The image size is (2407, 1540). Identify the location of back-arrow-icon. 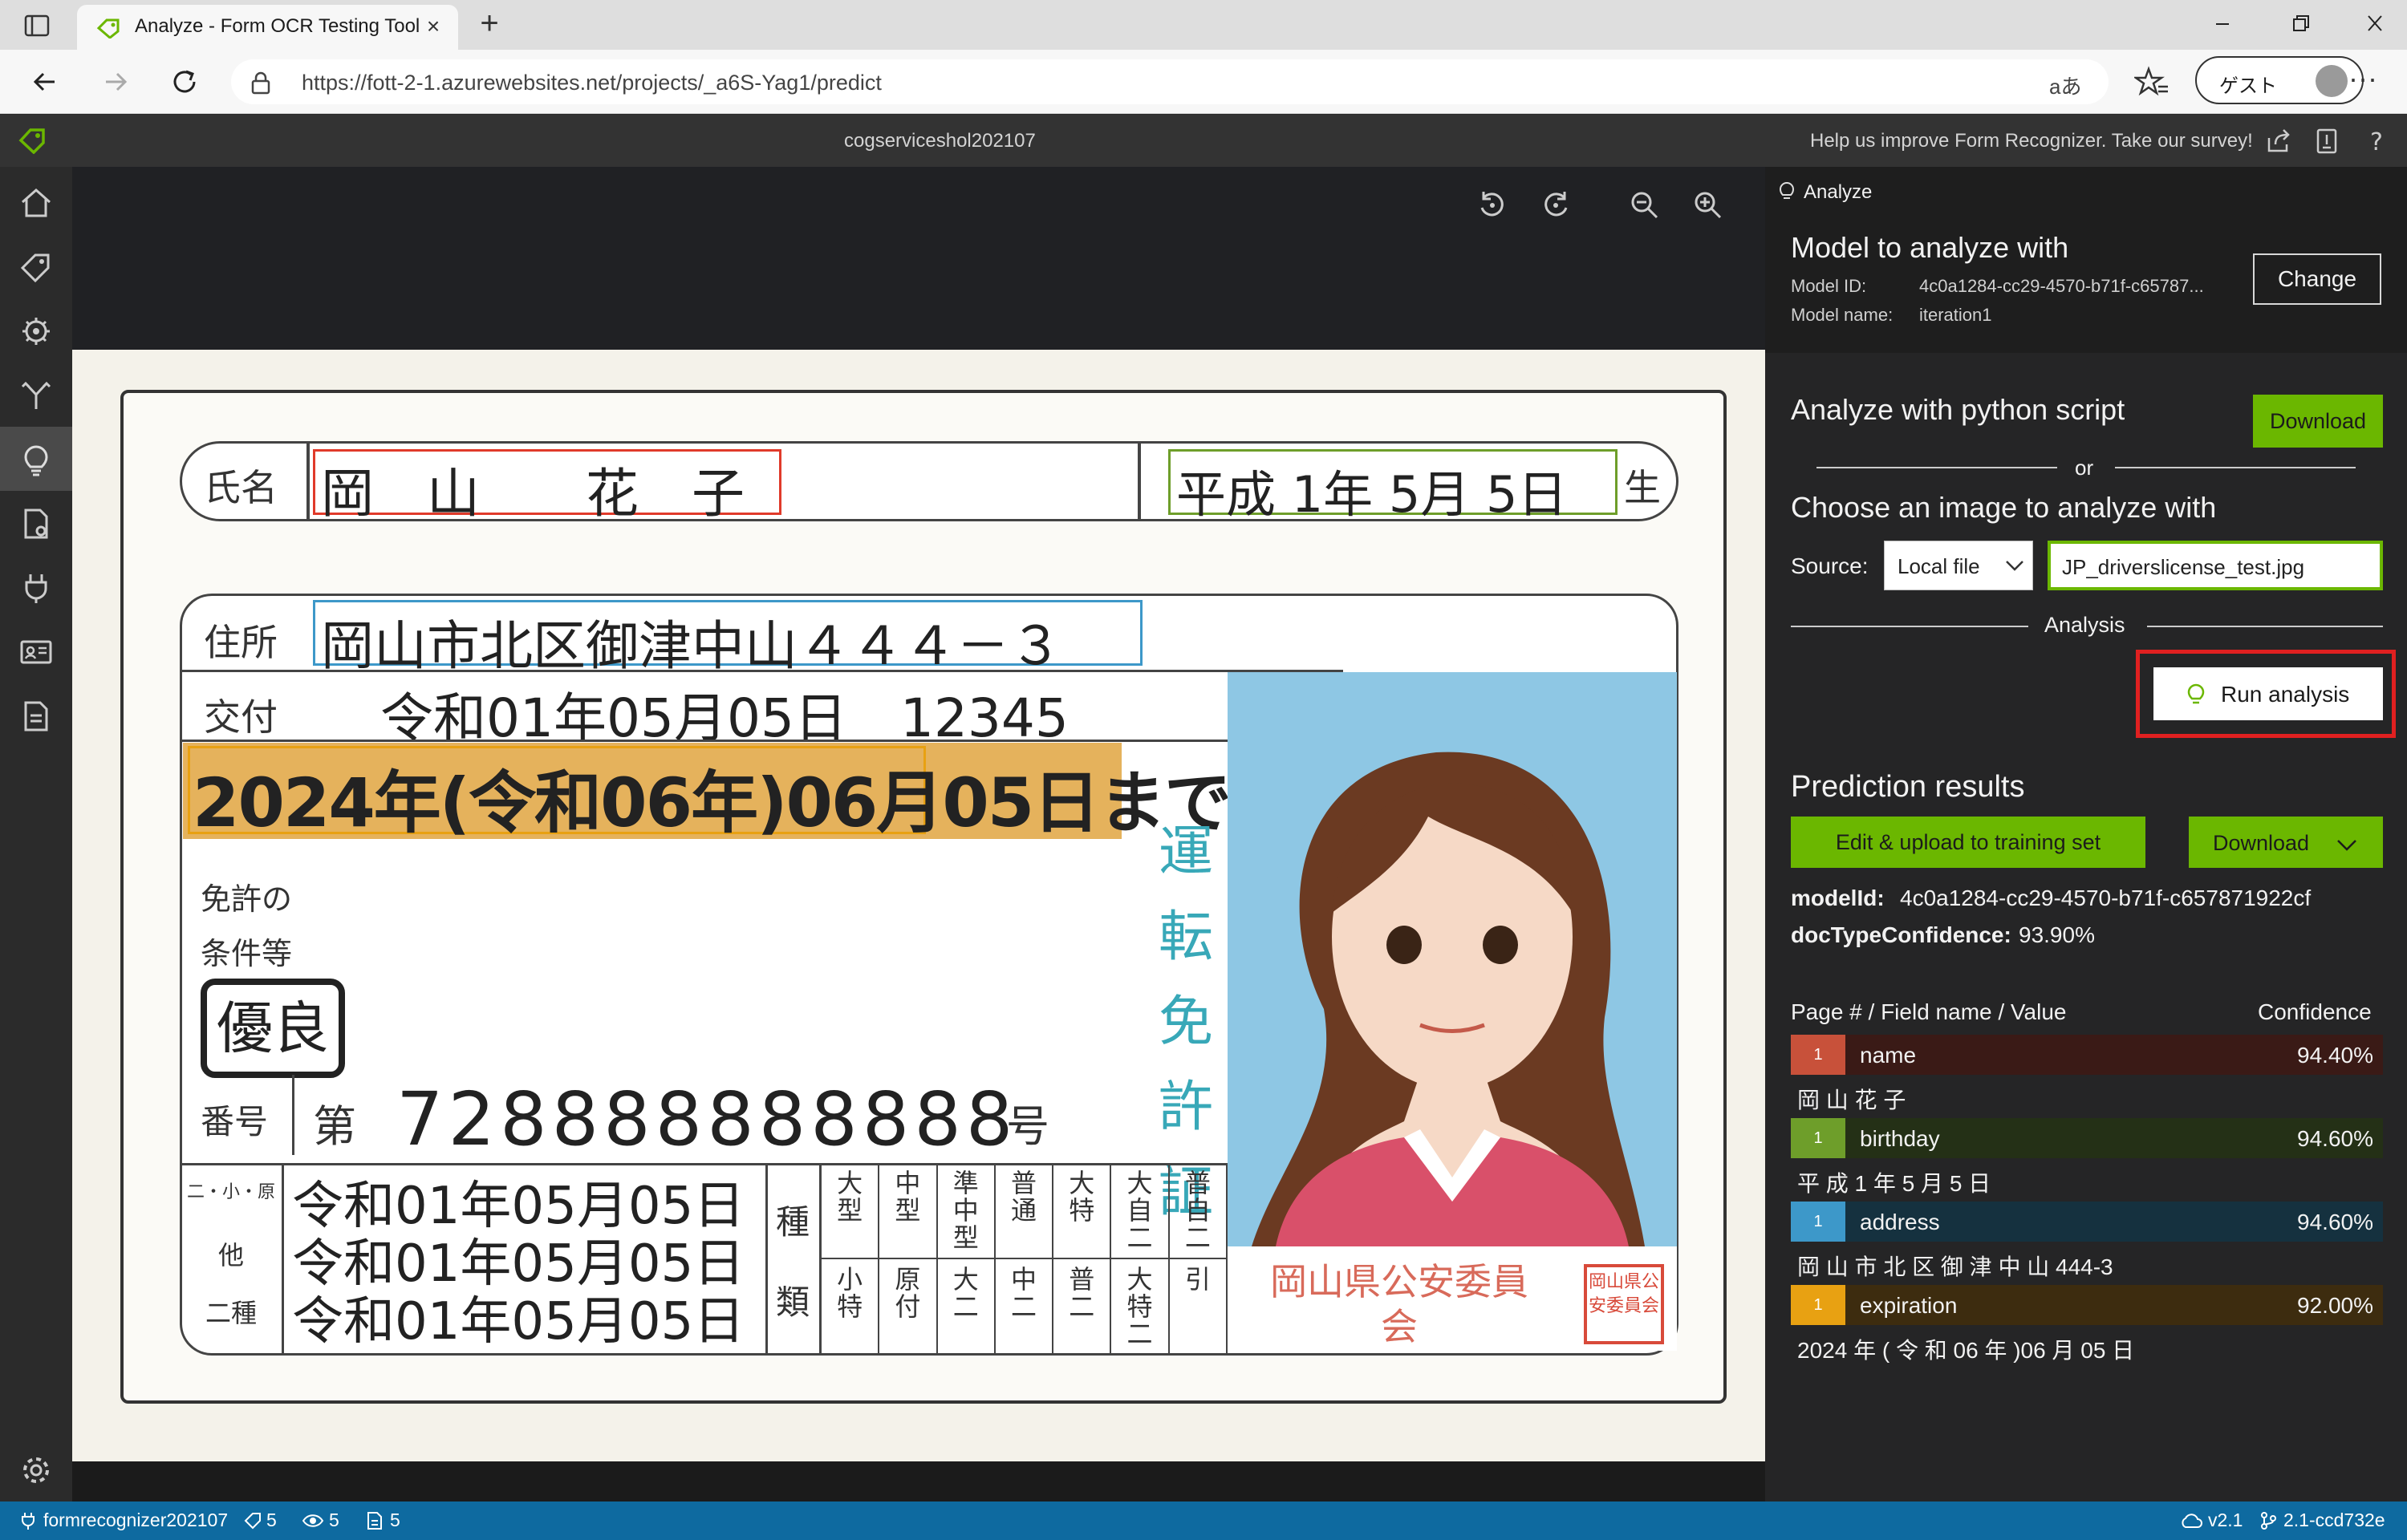
(45, 81).